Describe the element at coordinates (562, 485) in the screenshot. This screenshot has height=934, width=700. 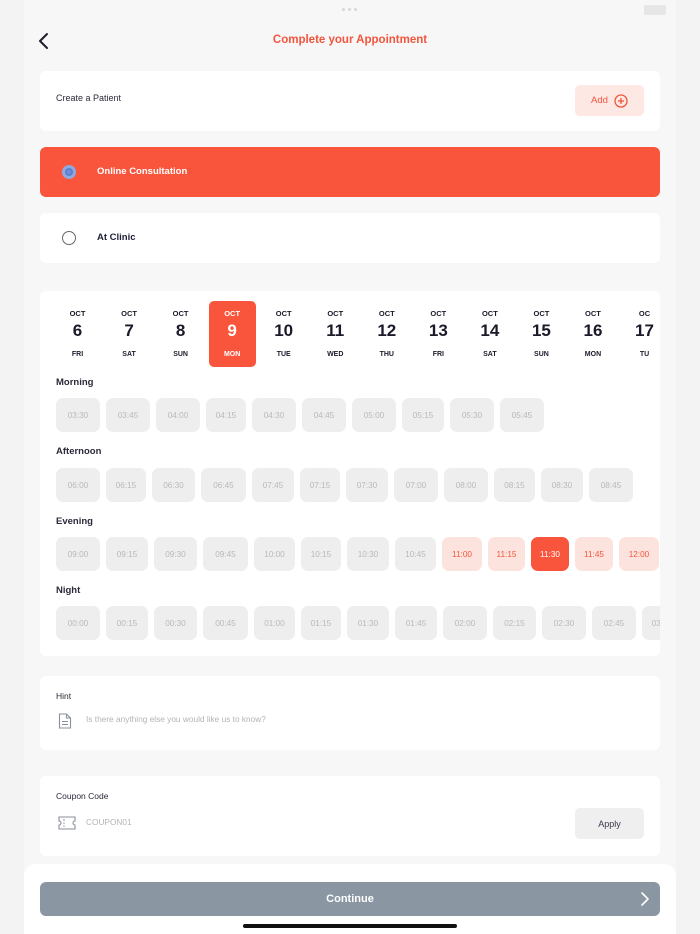
I see `time-slot: 08:30` at that location.